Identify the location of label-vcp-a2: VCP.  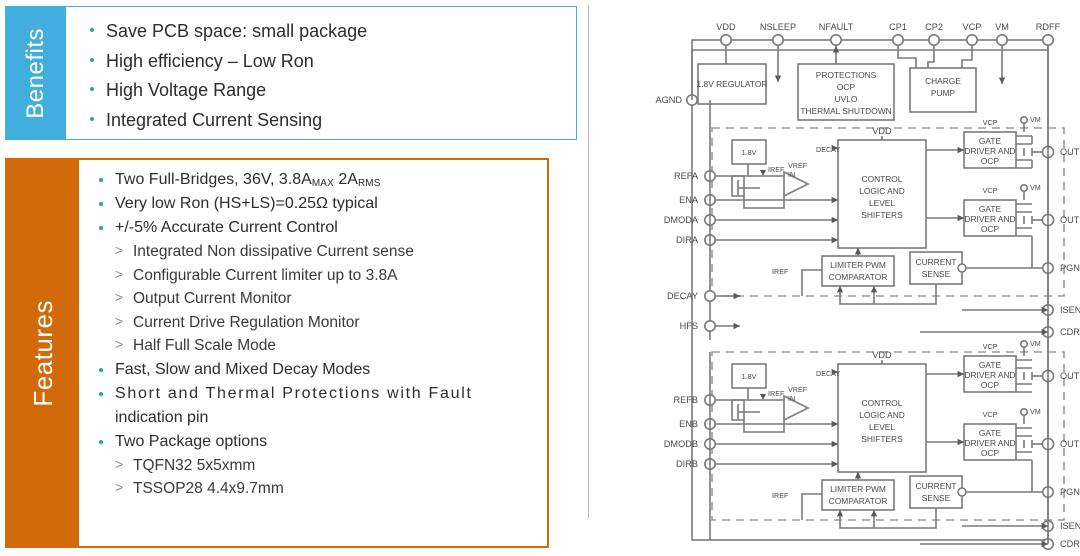
(990, 190).